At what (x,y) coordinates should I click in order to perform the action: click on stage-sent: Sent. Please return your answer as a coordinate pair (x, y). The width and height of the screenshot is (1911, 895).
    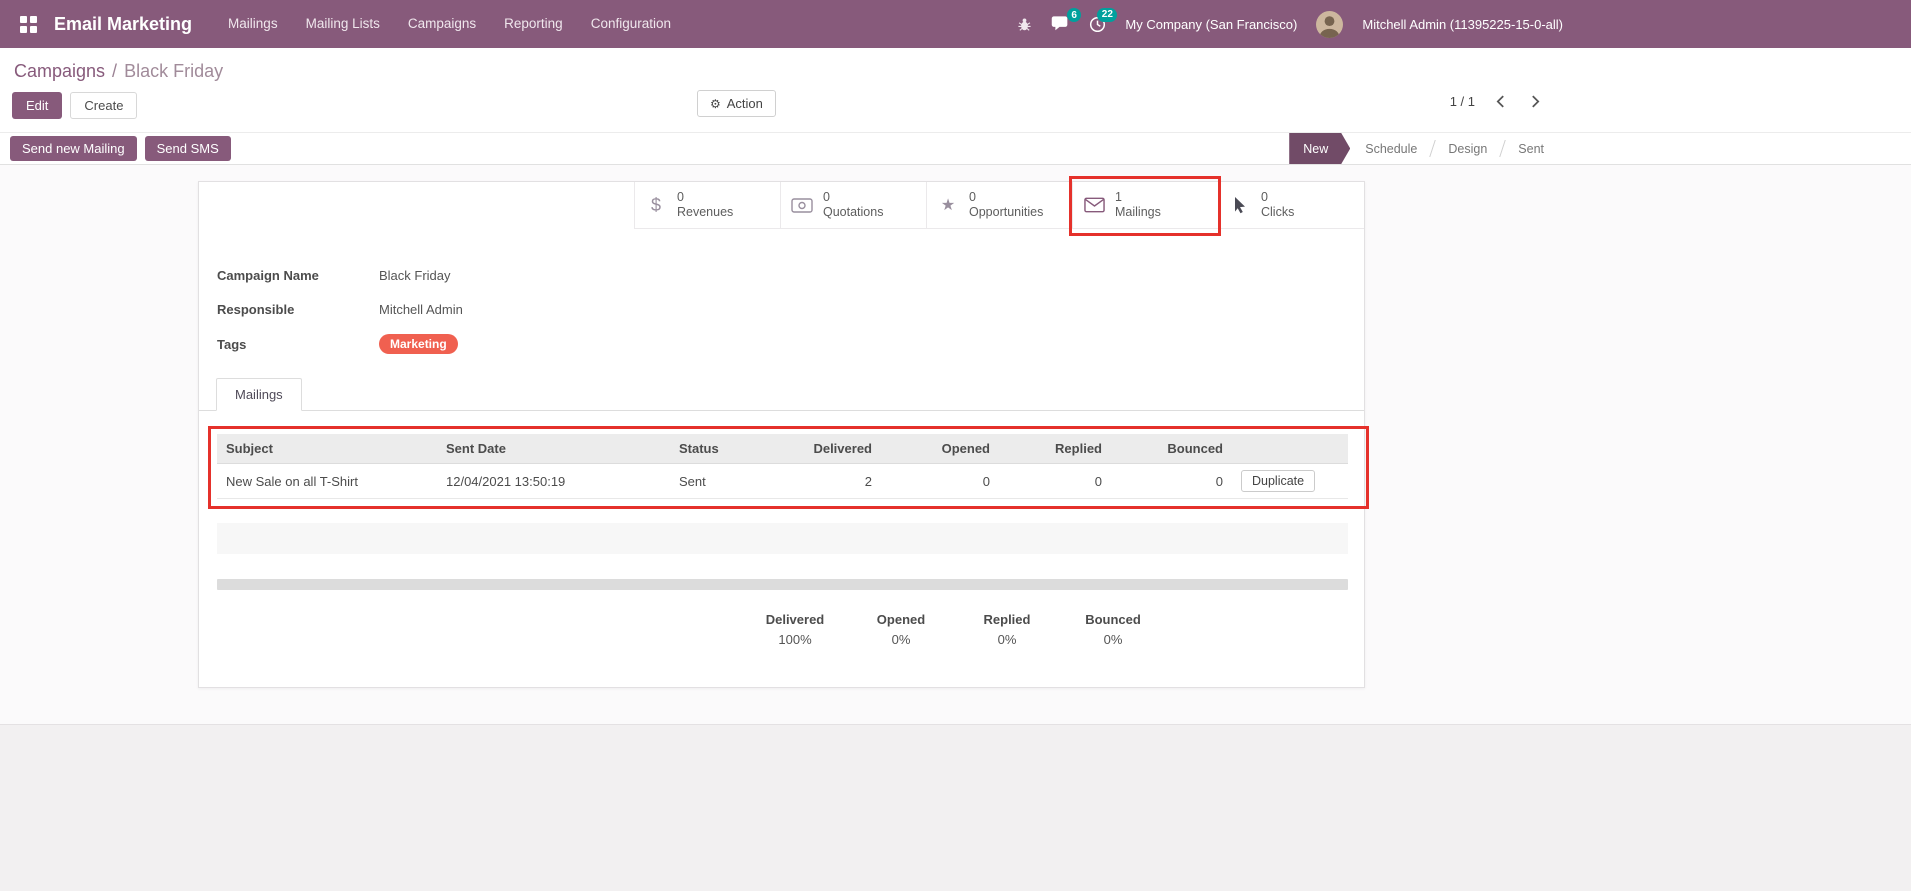
    Looking at the image, I should click on (1531, 148).